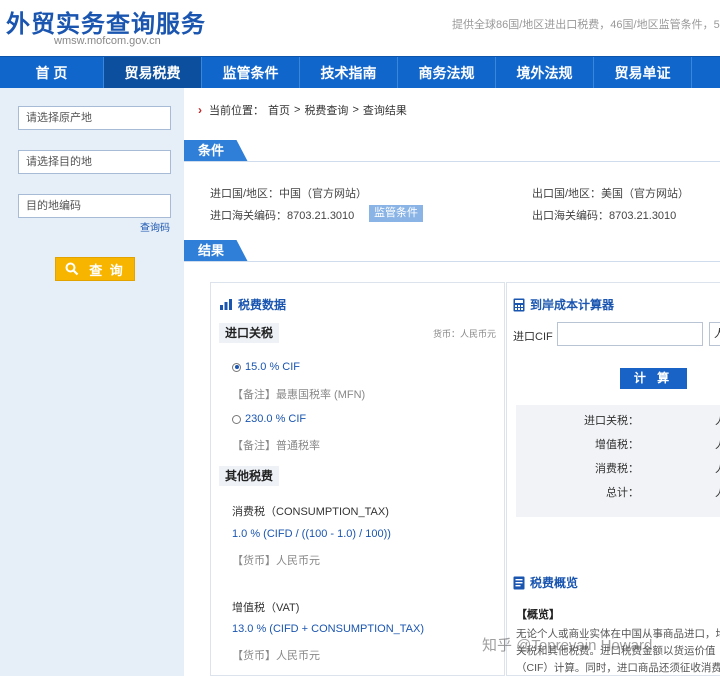 Image resolution: width=720 pixels, height=676 pixels. Describe the element at coordinates (447, 72) in the screenshot. I see `nav-item-commerce-law: 商务法规` at that location.